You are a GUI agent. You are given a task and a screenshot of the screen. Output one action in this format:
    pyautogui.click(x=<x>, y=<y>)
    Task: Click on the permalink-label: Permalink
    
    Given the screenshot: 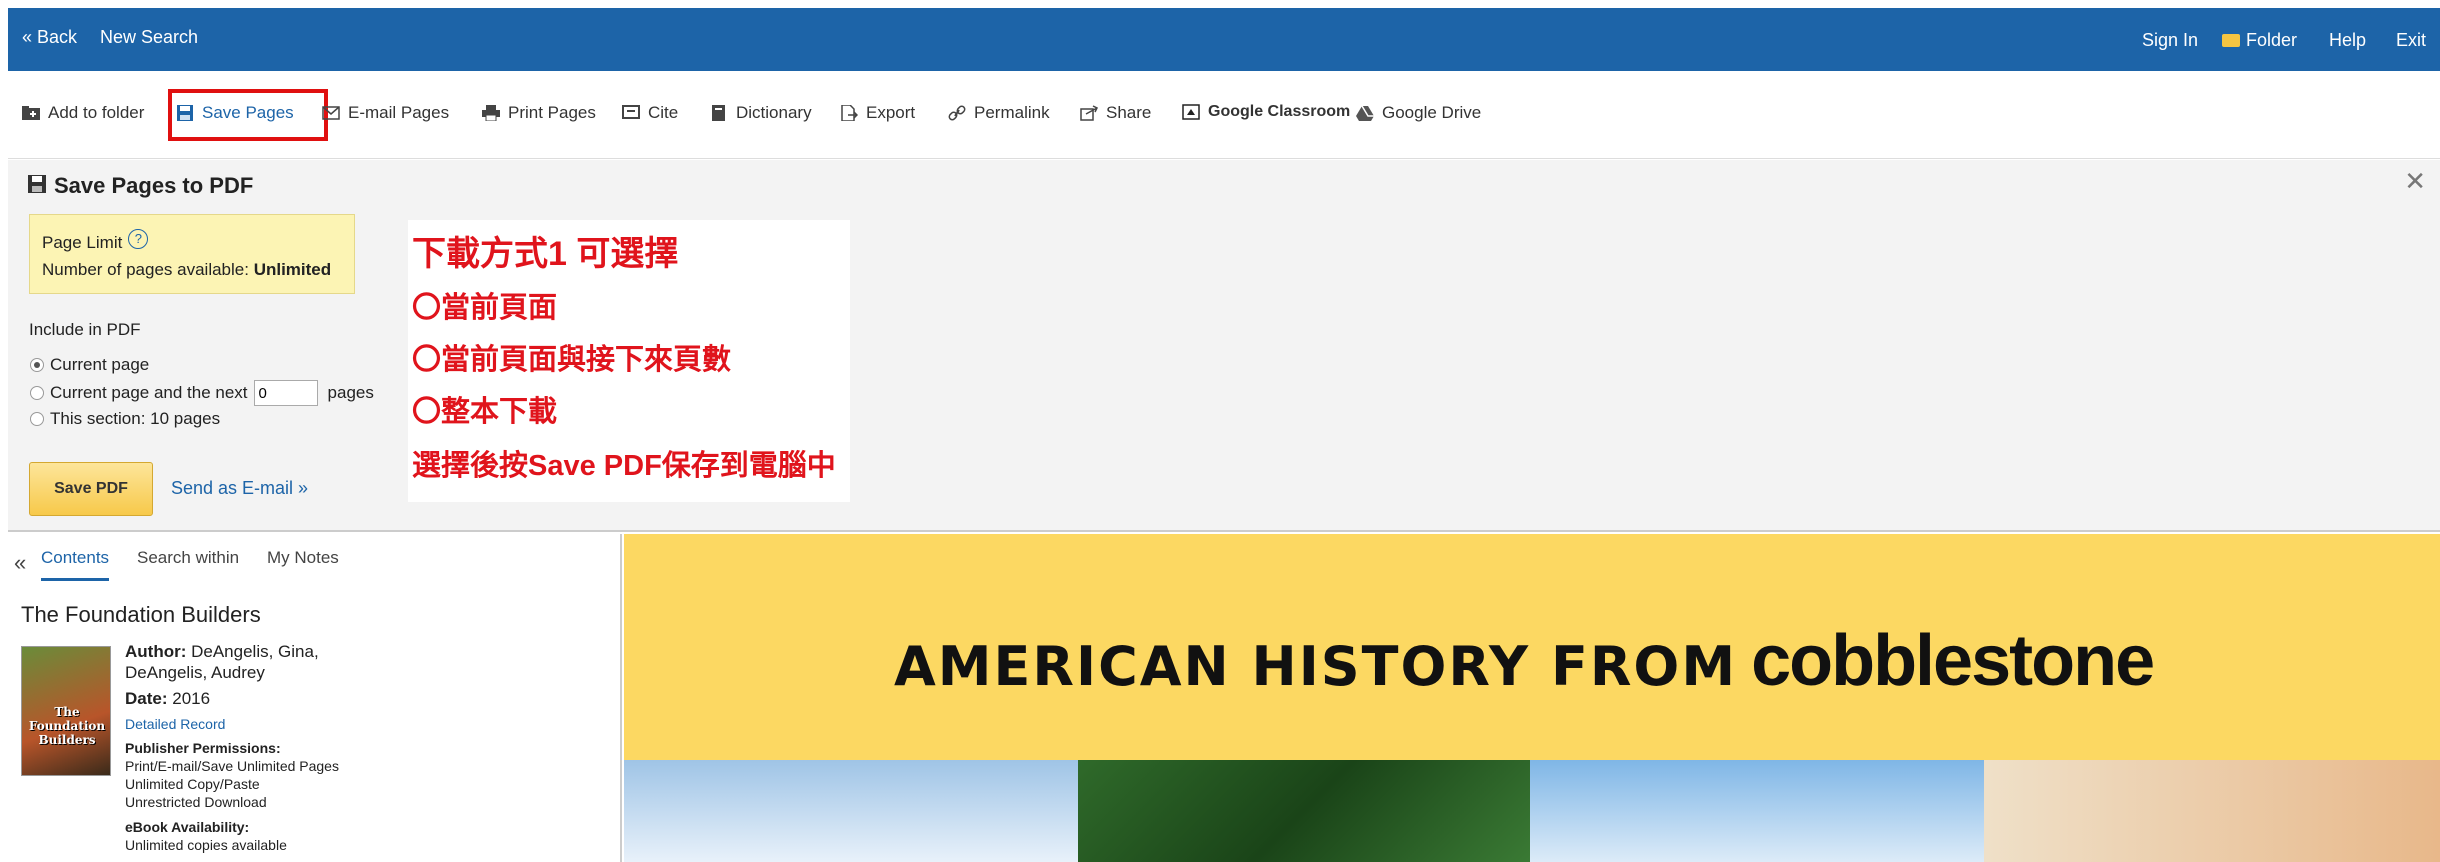 What is the action you would take?
    pyautogui.click(x=1012, y=112)
    